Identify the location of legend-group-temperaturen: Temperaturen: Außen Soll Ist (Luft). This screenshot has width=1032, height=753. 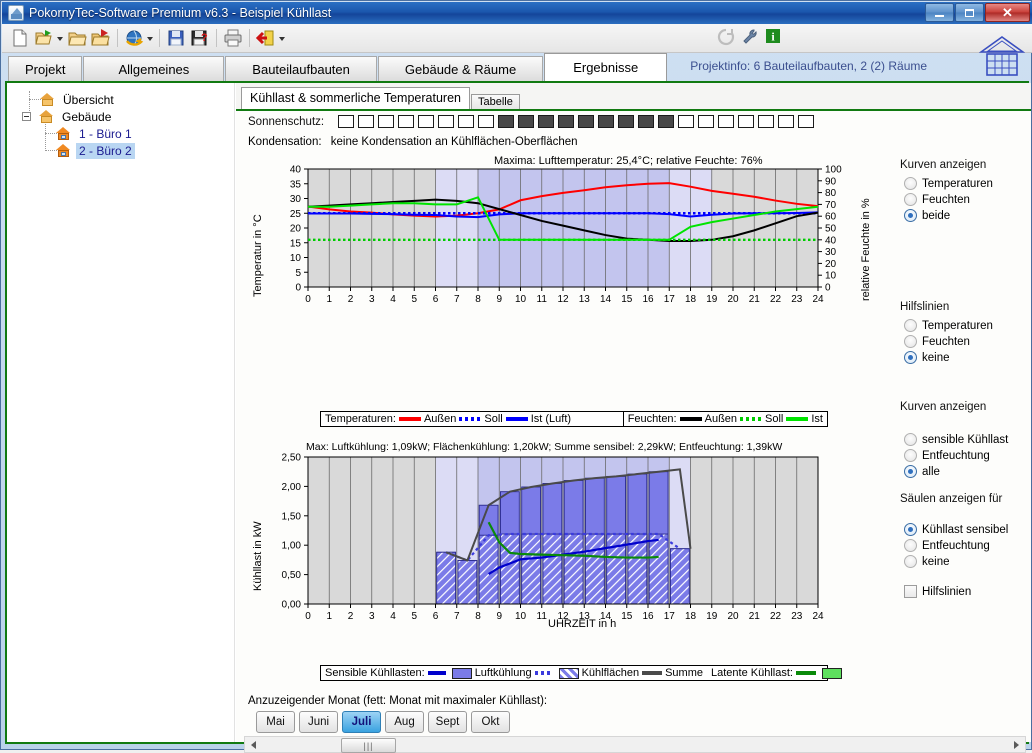
(472, 419).